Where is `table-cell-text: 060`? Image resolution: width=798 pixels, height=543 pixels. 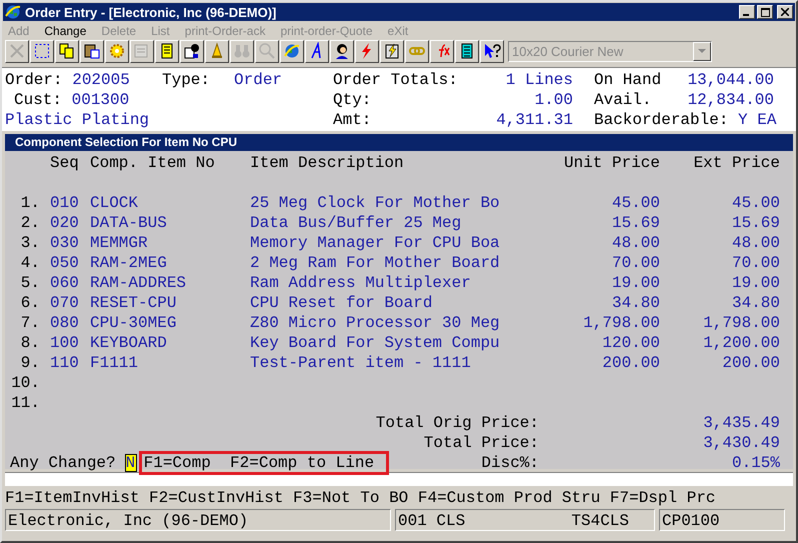
table-cell-text: 060 is located at coordinates (65, 283).